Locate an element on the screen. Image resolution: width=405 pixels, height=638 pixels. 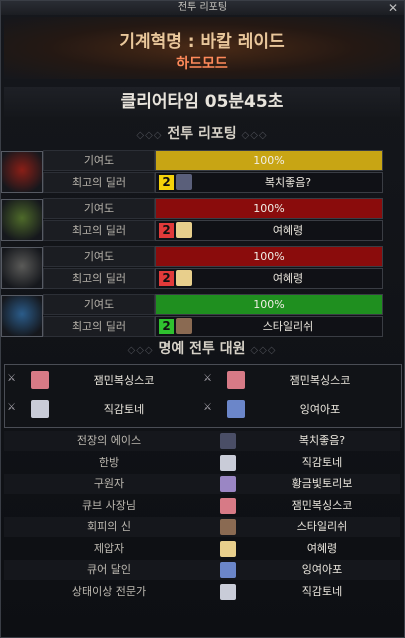
honor-members-heading: ◇◇◇ 명예 전투 대원 ◇◇◇ is located at coordinates (202, 349).